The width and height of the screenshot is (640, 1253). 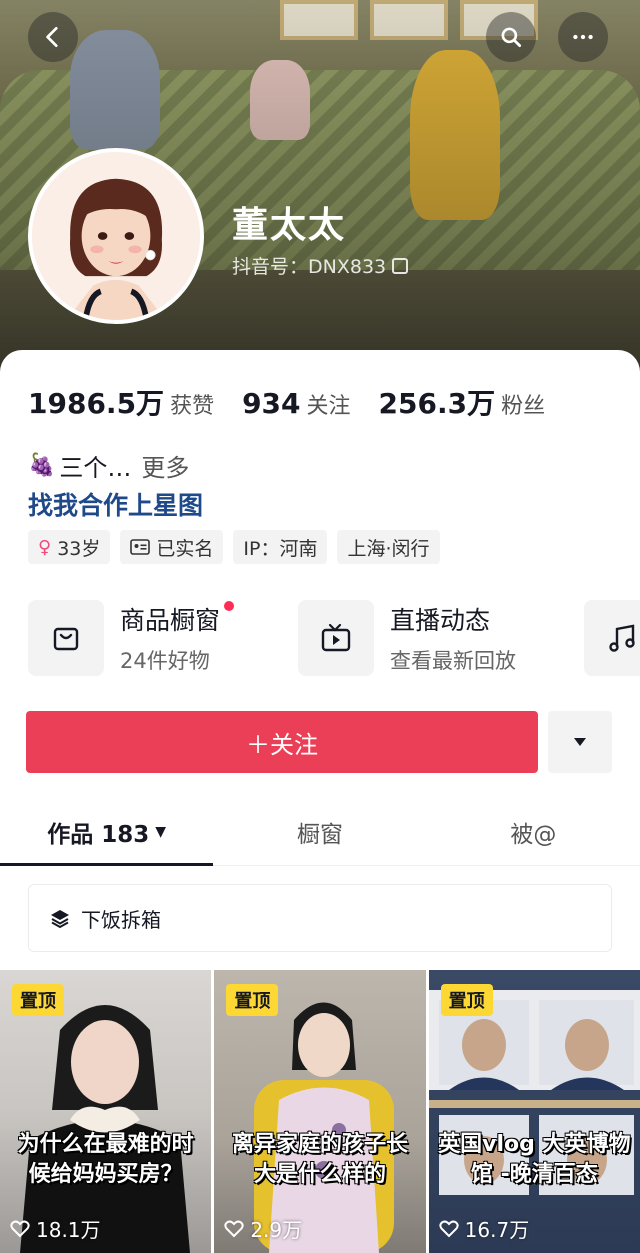 I want to click on id-card-icon, so click(x=140, y=547).